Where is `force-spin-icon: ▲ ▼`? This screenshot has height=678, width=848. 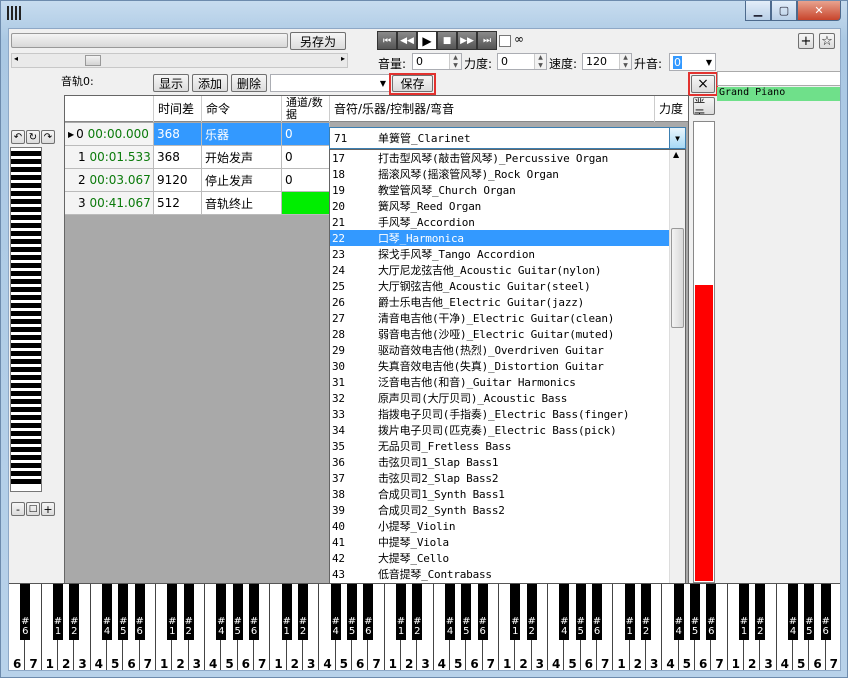
force-spin-icon: ▲ ▼ is located at coordinates (540, 61).